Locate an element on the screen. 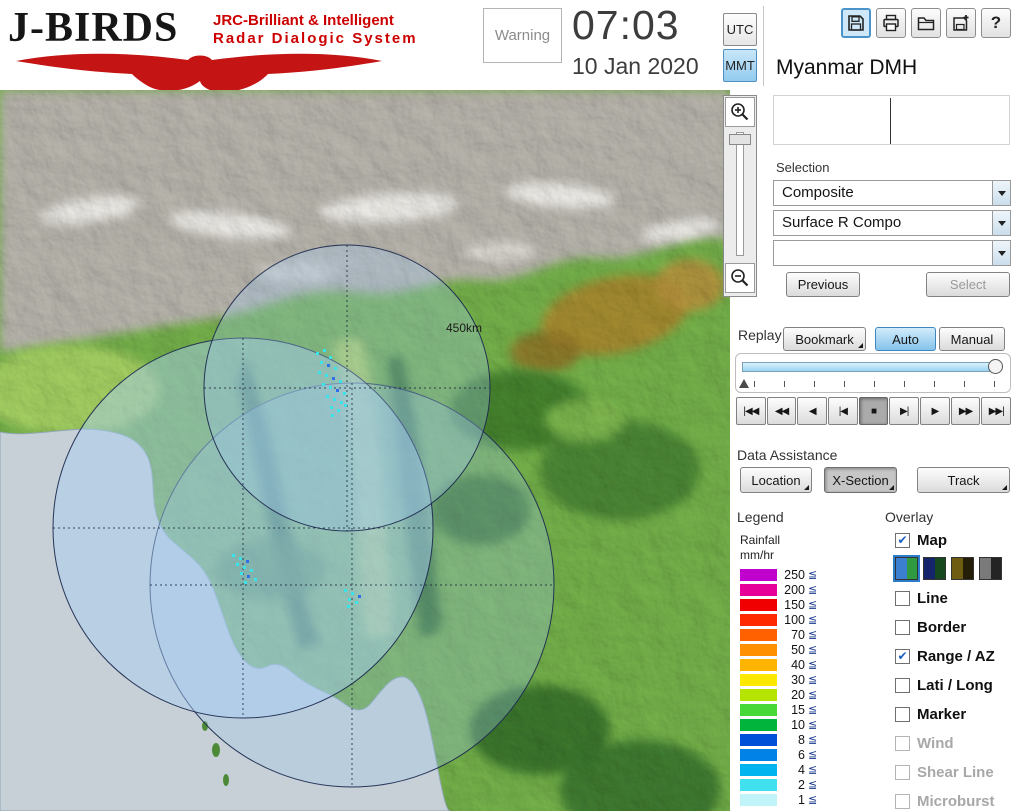 The height and width of the screenshot is (811, 1030). mmt-button: MMT is located at coordinates (740, 65).